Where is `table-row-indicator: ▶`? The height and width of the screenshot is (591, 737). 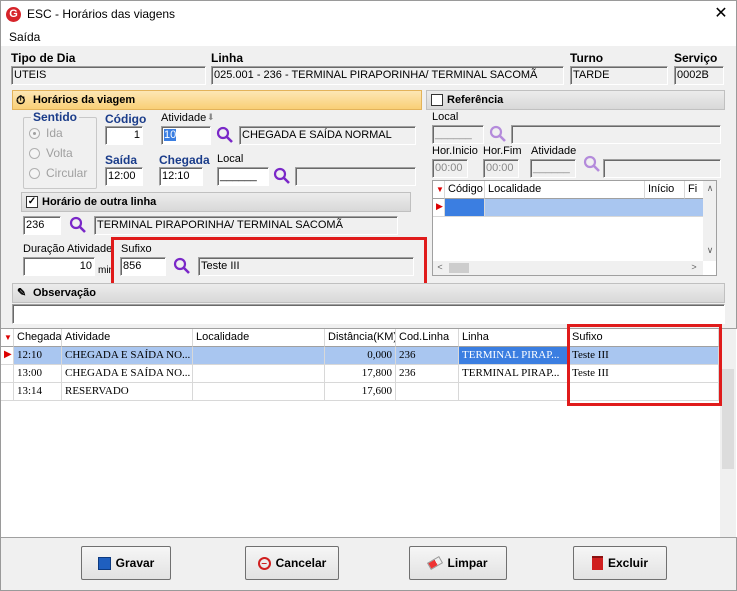 table-row-indicator: ▶ is located at coordinates (7, 356).